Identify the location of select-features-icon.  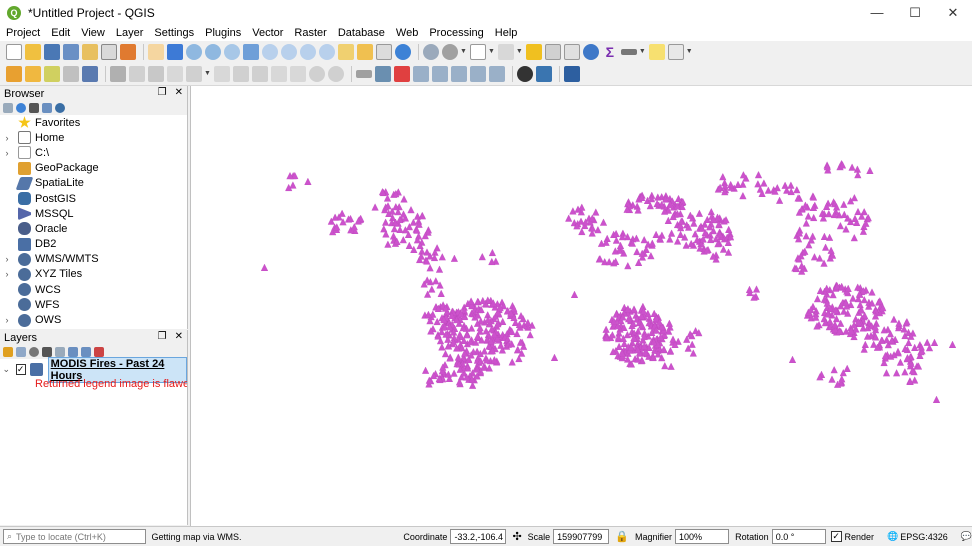
(477, 51).